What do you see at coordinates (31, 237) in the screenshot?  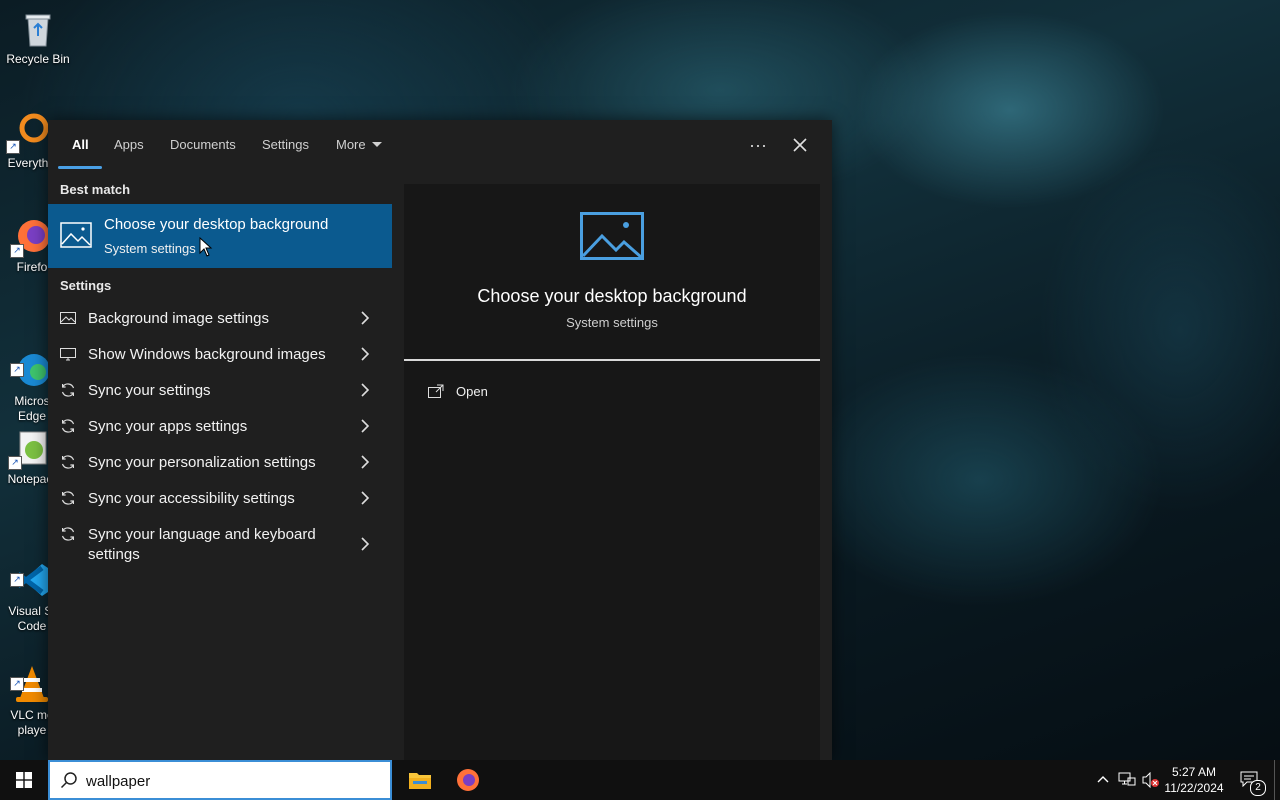 I see `firefox-icon: ↗` at bounding box center [31, 237].